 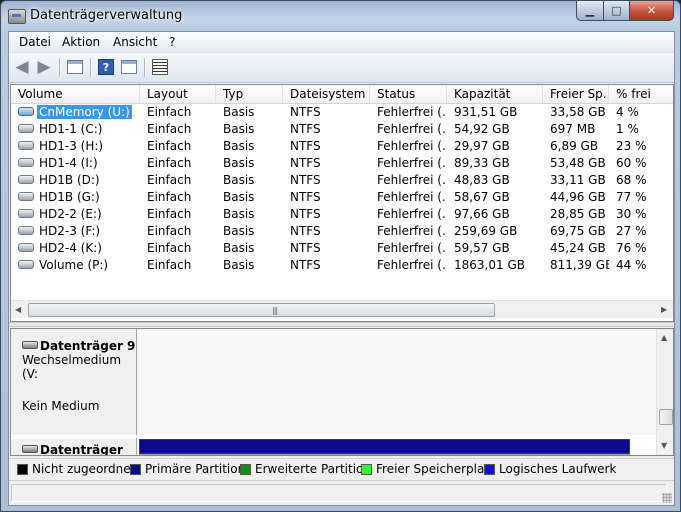 What do you see at coordinates (482, 180) in the screenshot?
I see `volume-capacity: 48,83 GB` at bounding box center [482, 180].